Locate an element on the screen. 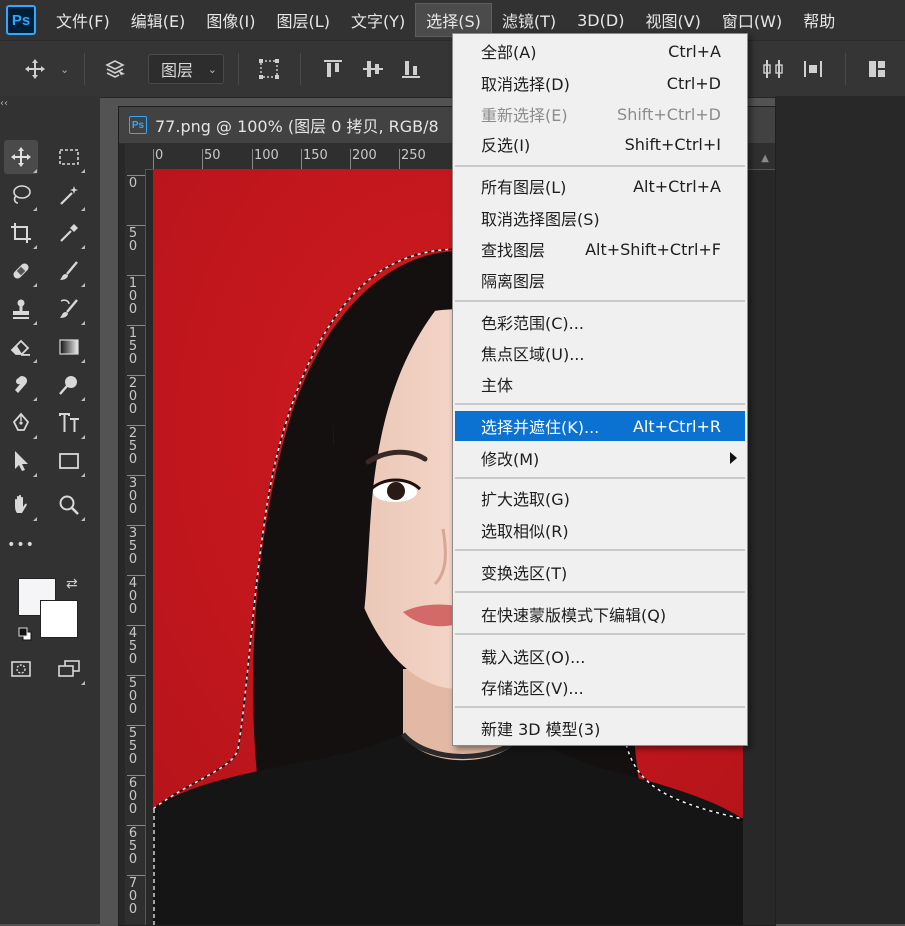  transform-controls-icon is located at coordinates (269, 69).